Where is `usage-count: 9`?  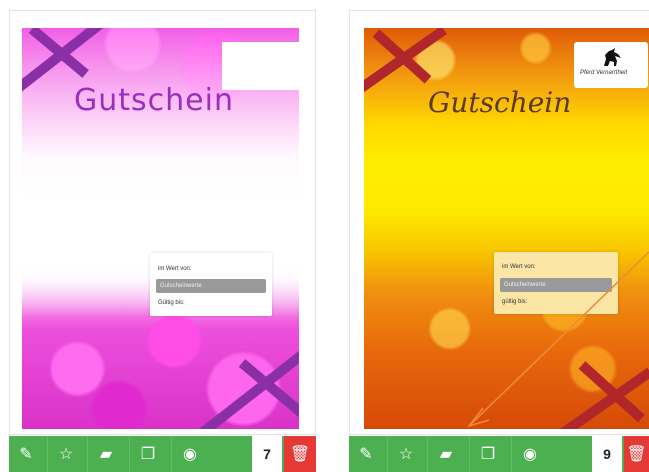 usage-count: 9 is located at coordinates (607, 454).